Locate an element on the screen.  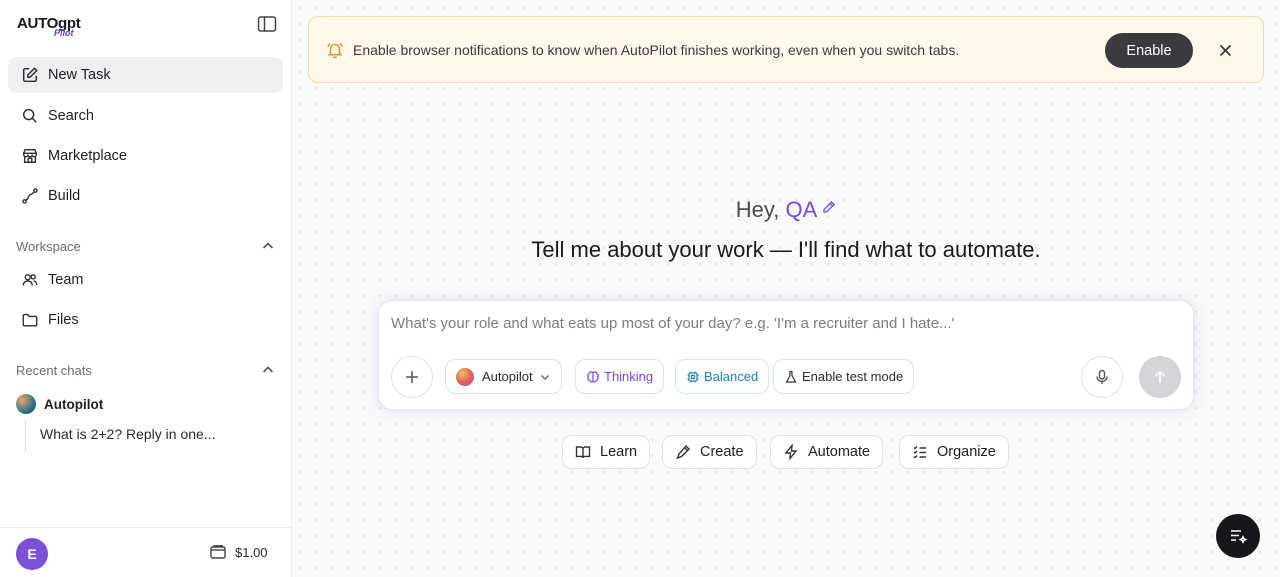
sidebar-item-marketplace: Marketplace is located at coordinates (145, 156).